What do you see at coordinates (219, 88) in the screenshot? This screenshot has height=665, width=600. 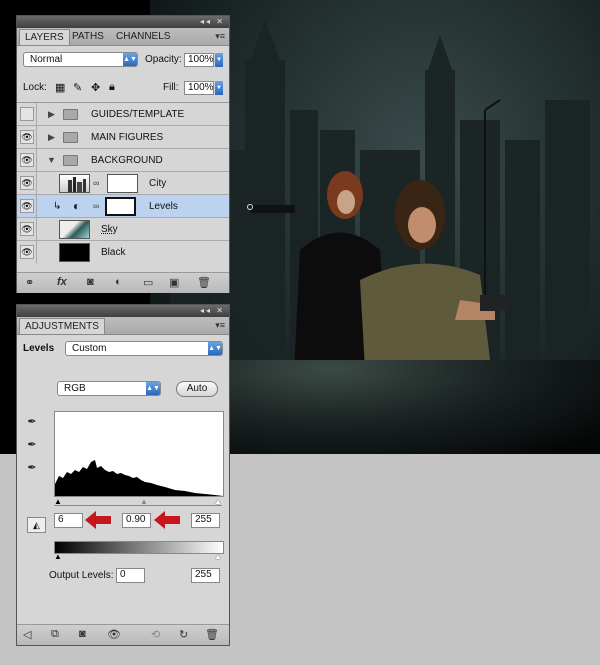 I see `fill-stepper: ▼` at bounding box center [219, 88].